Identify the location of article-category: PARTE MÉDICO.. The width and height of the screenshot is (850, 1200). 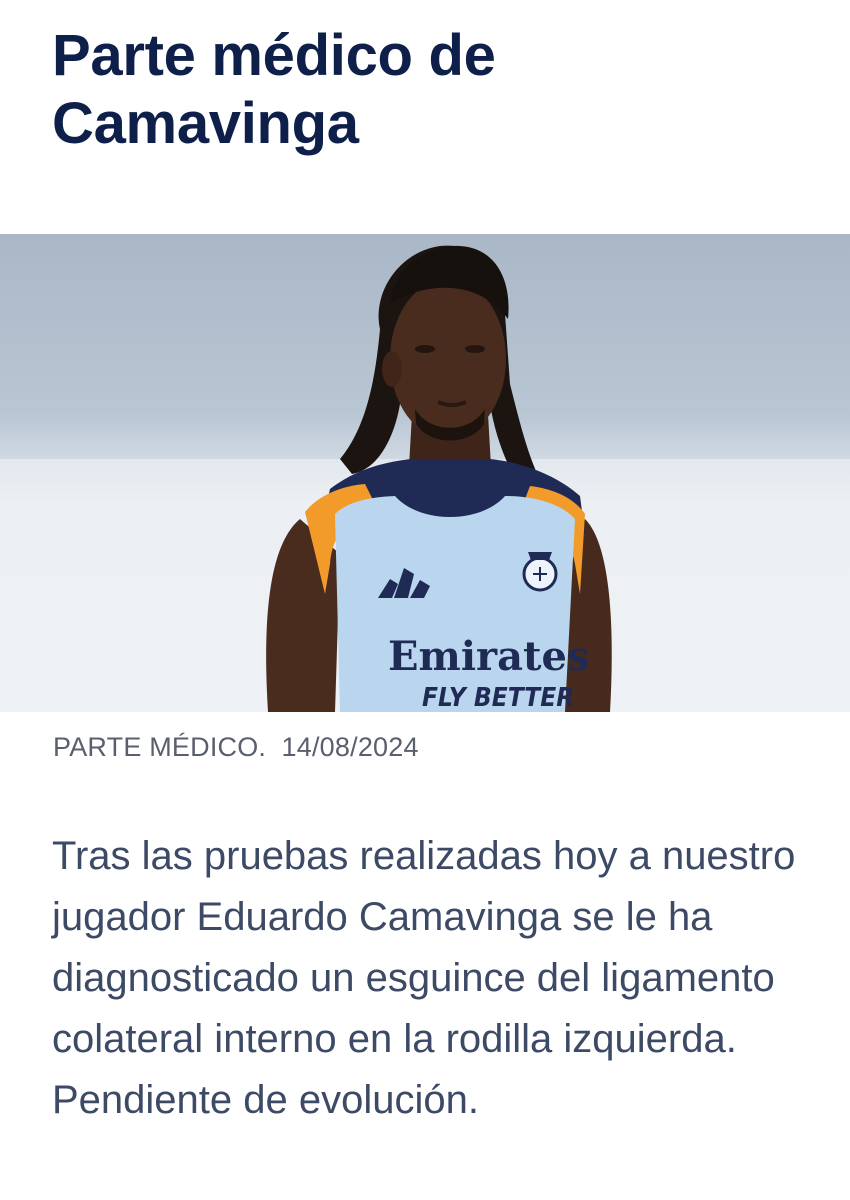
(160, 747).